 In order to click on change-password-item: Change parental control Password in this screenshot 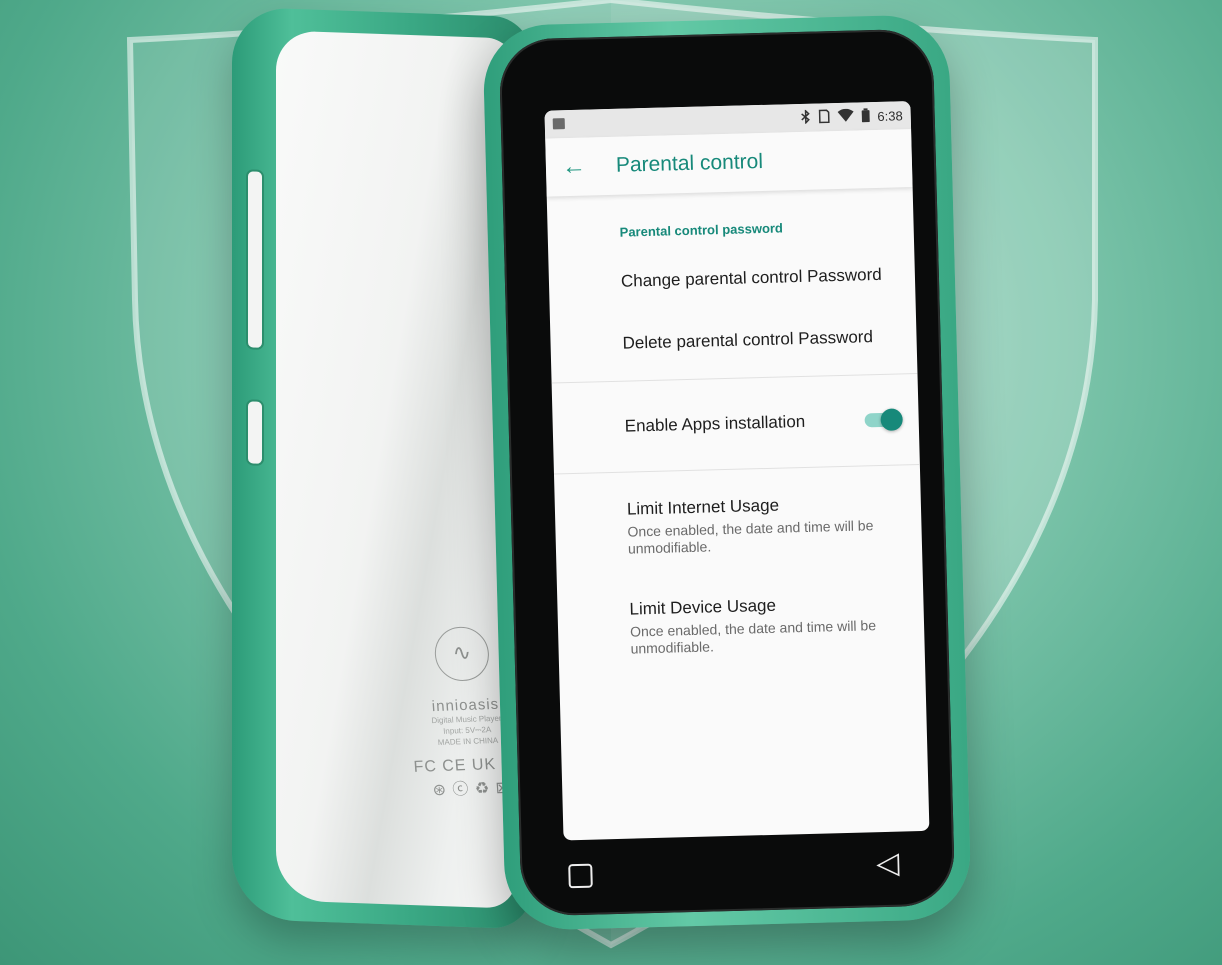, I will do `click(731, 279)`.